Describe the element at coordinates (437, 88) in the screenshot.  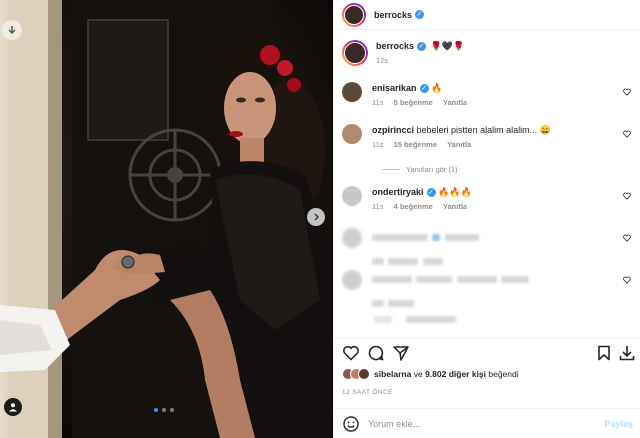
I see `comment-text: 🔥` at that location.